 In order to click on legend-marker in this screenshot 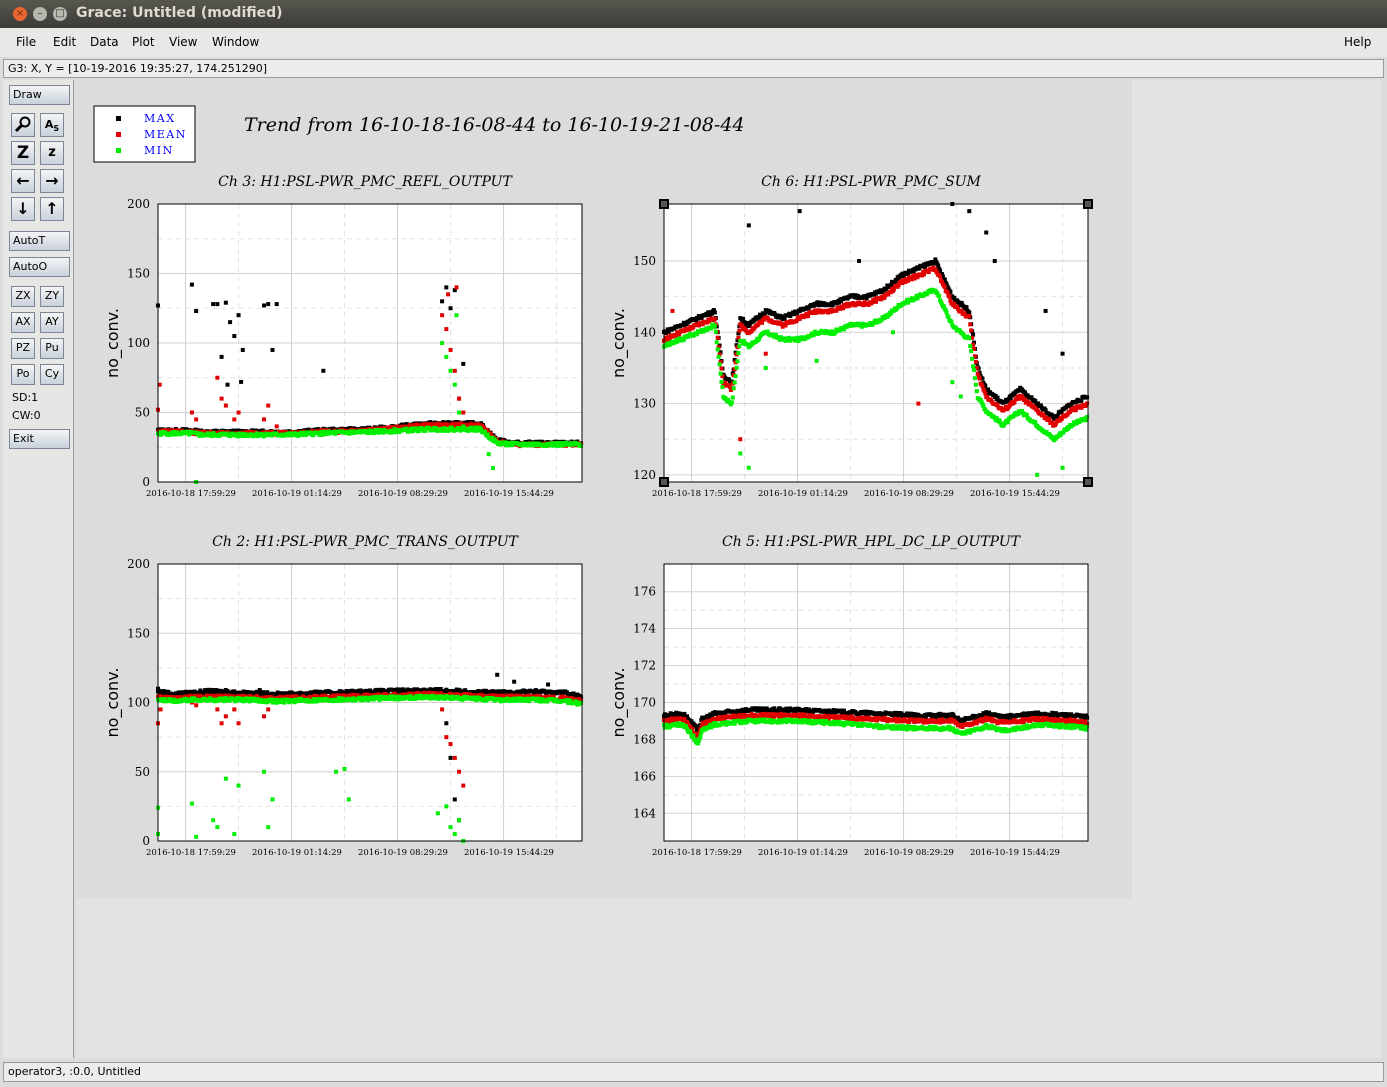, I will do `click(118, 118)`.